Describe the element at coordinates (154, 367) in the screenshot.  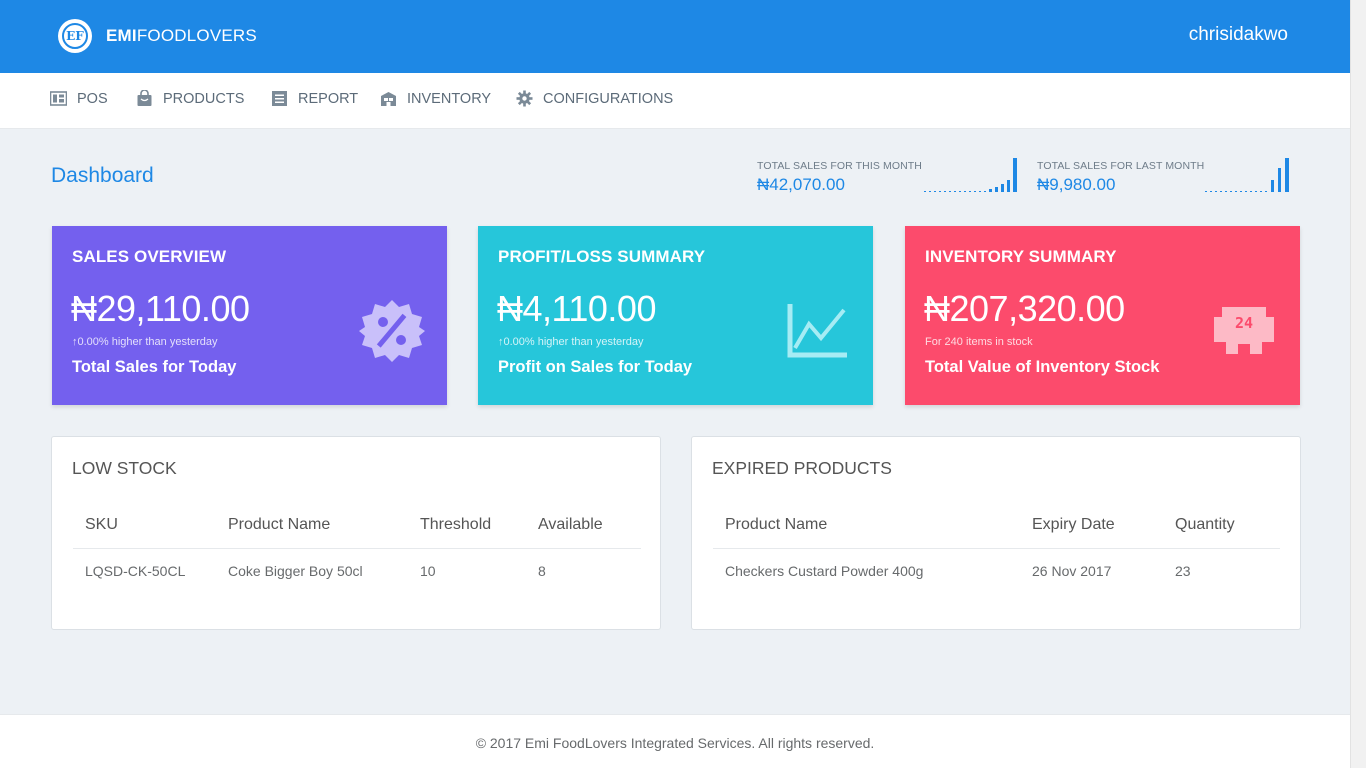
I see `card-footer: Total Sales for Today` at that location.